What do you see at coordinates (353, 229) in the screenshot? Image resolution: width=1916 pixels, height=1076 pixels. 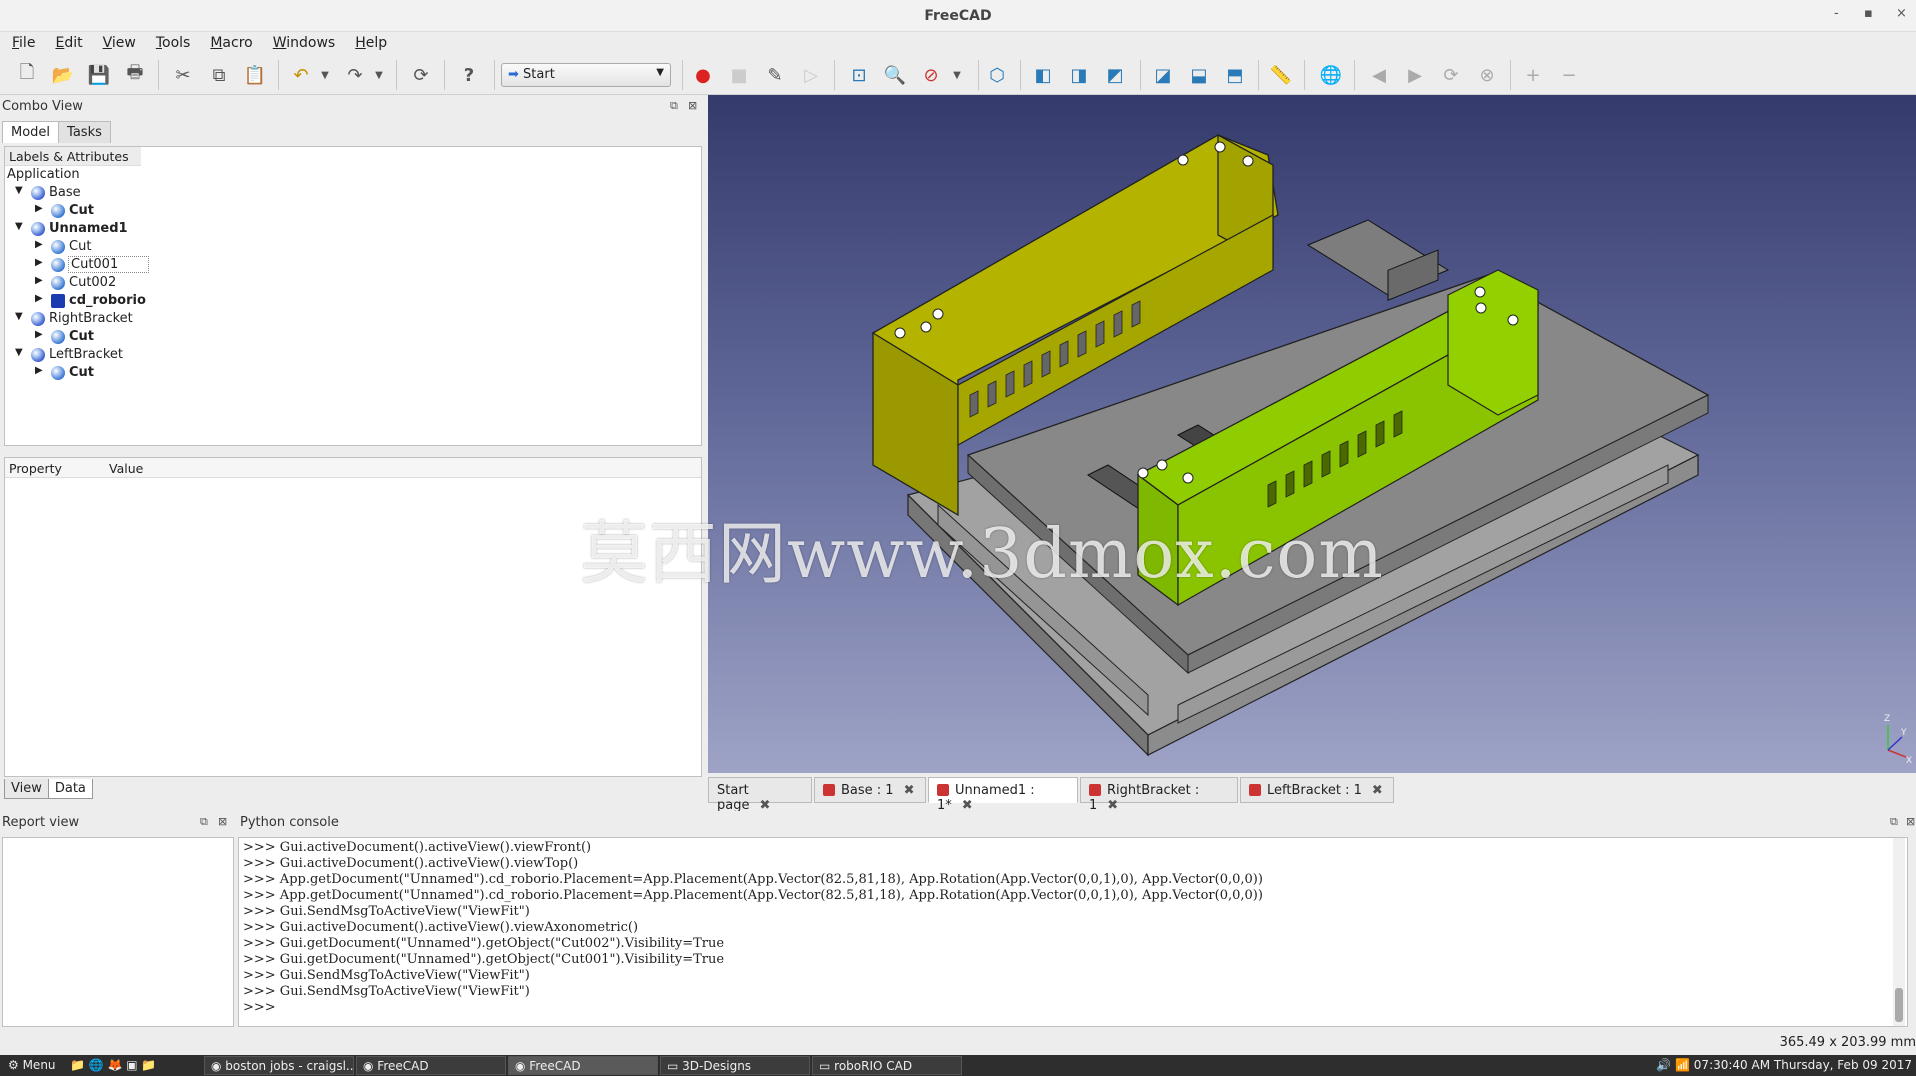 I see `tree-item: ▼ Unnamed1` at bounding box center [353, 229].